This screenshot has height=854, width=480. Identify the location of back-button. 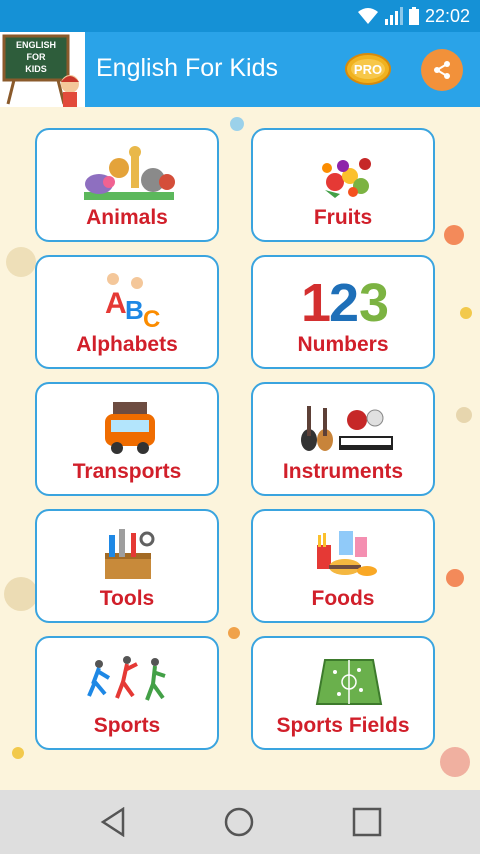
(113, 822).